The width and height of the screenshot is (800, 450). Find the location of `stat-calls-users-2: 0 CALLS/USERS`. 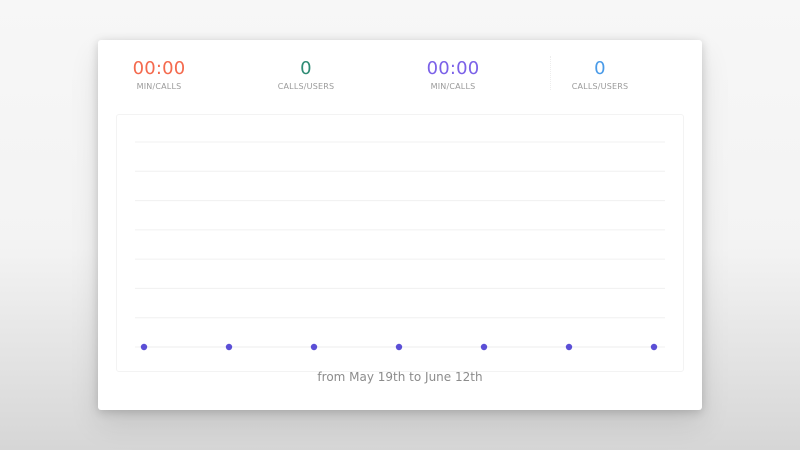

stat-calls-users-2: 0 CALLS/USERS is located at coordinates (600, 75).